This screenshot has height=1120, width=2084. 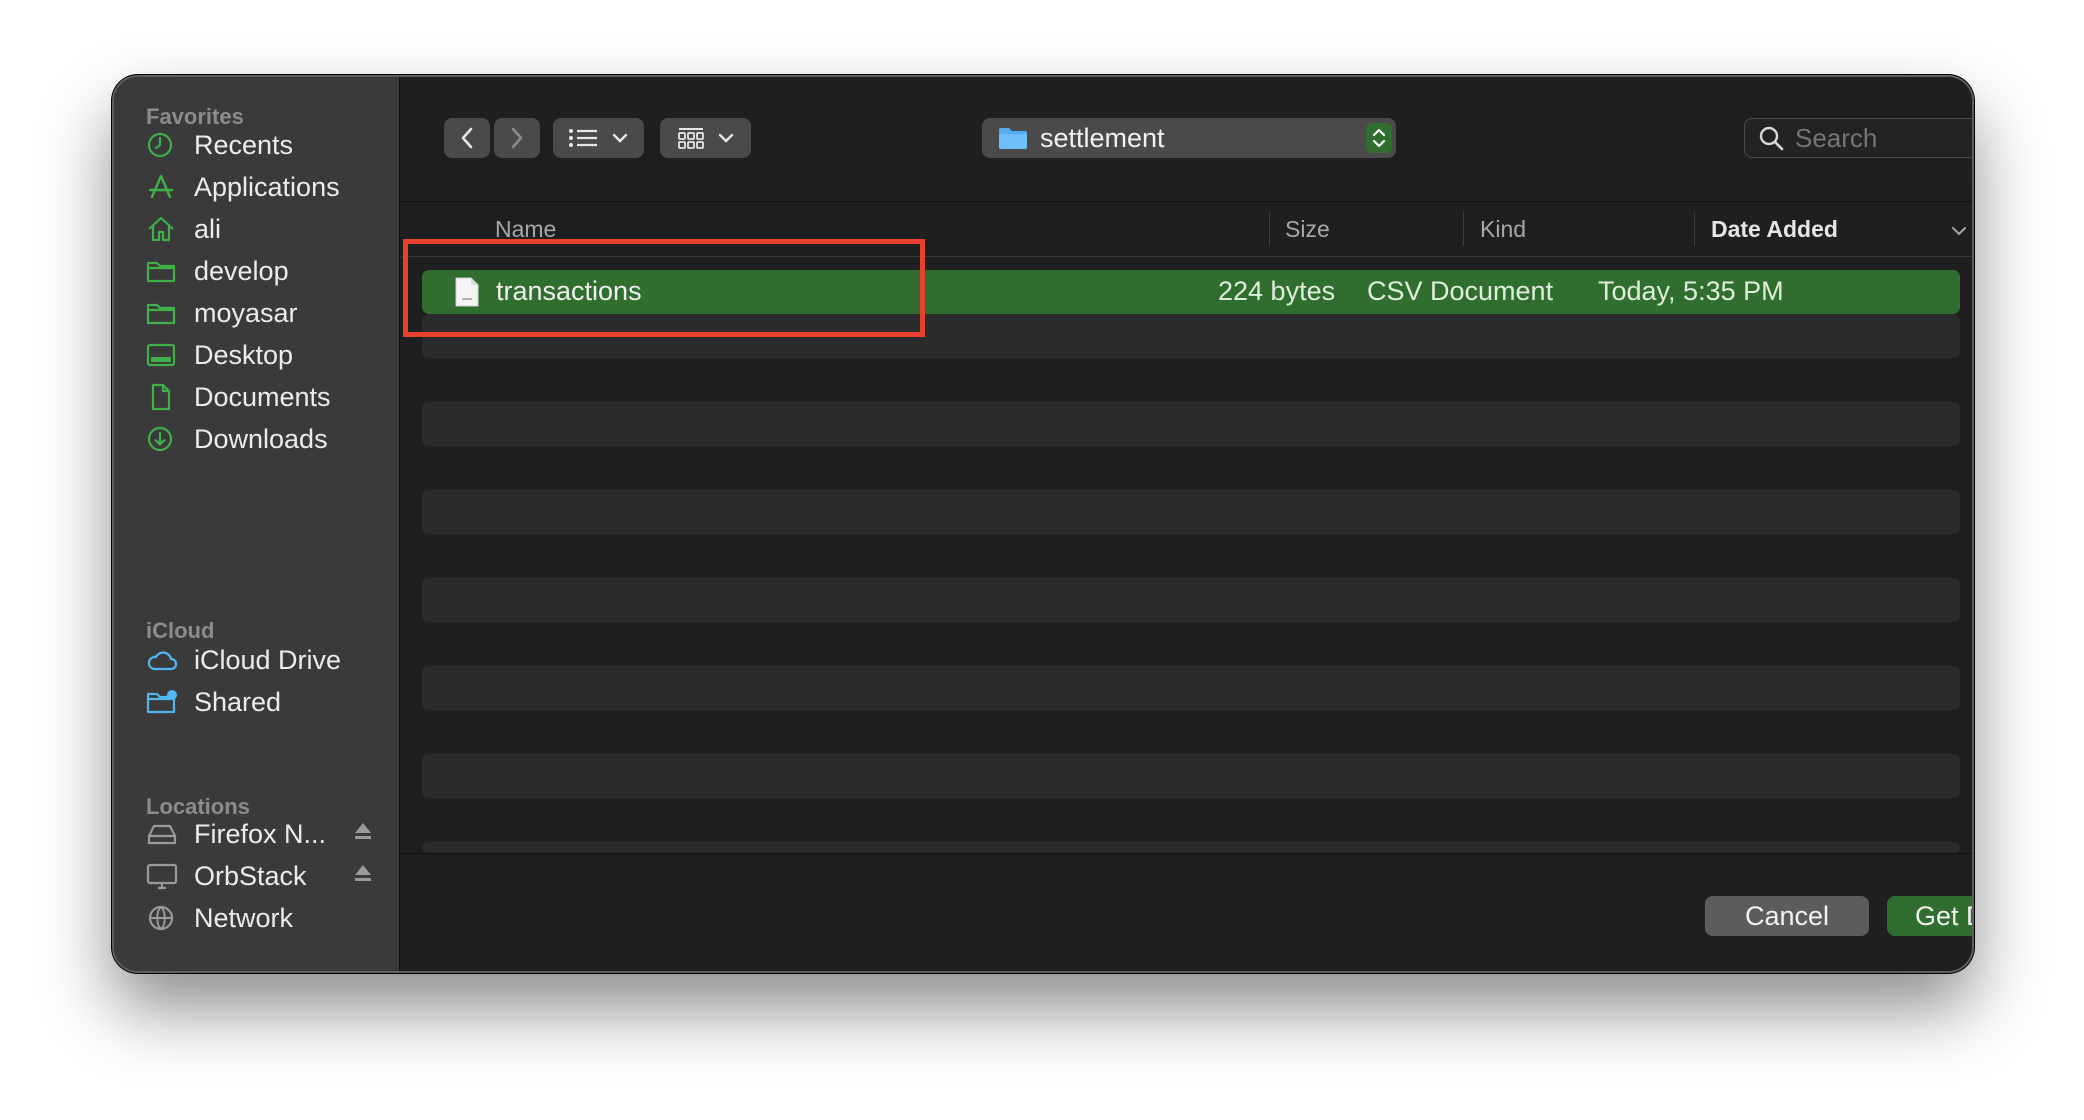 I want to click on sidebar-item-label: Network, so click(x=244, y=917).